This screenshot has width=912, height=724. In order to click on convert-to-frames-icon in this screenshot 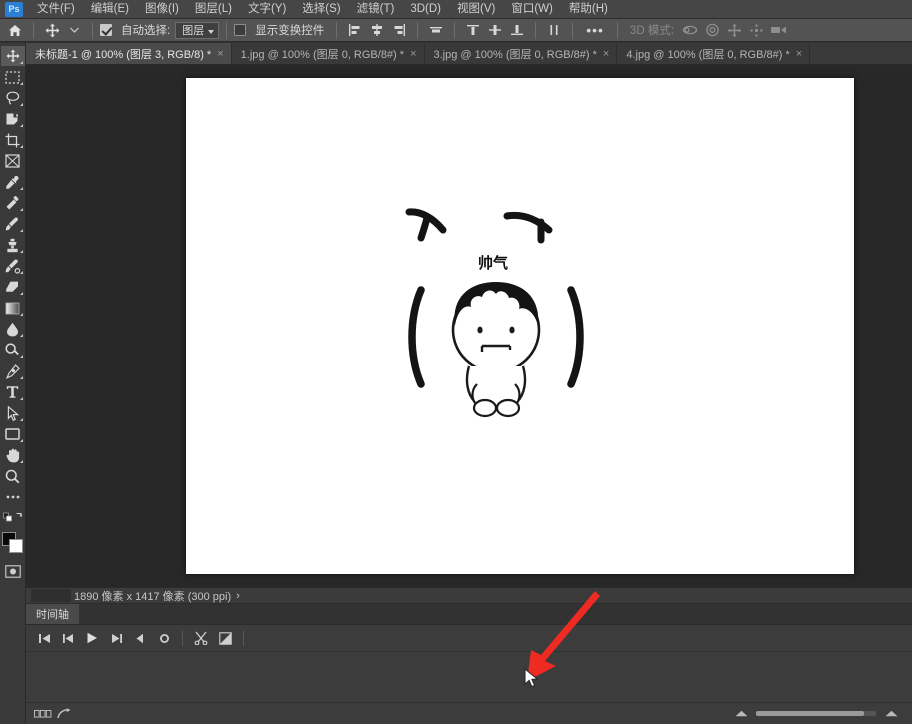, I will do `click(65, 714)`.